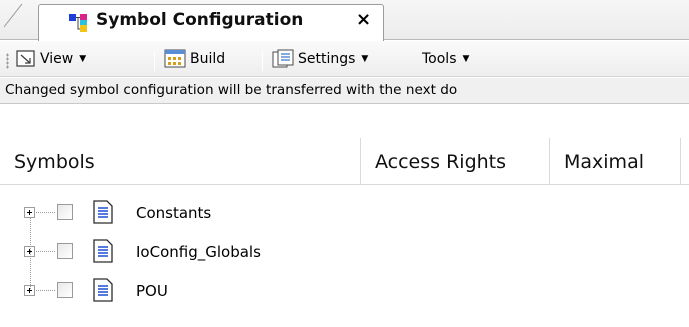 This screenshot has width=689, height=327. What do you see at coordinates (200, 20) in the screenshot?
I see `tab-title: Symbol Configuration` at bounding box center [200, 20].